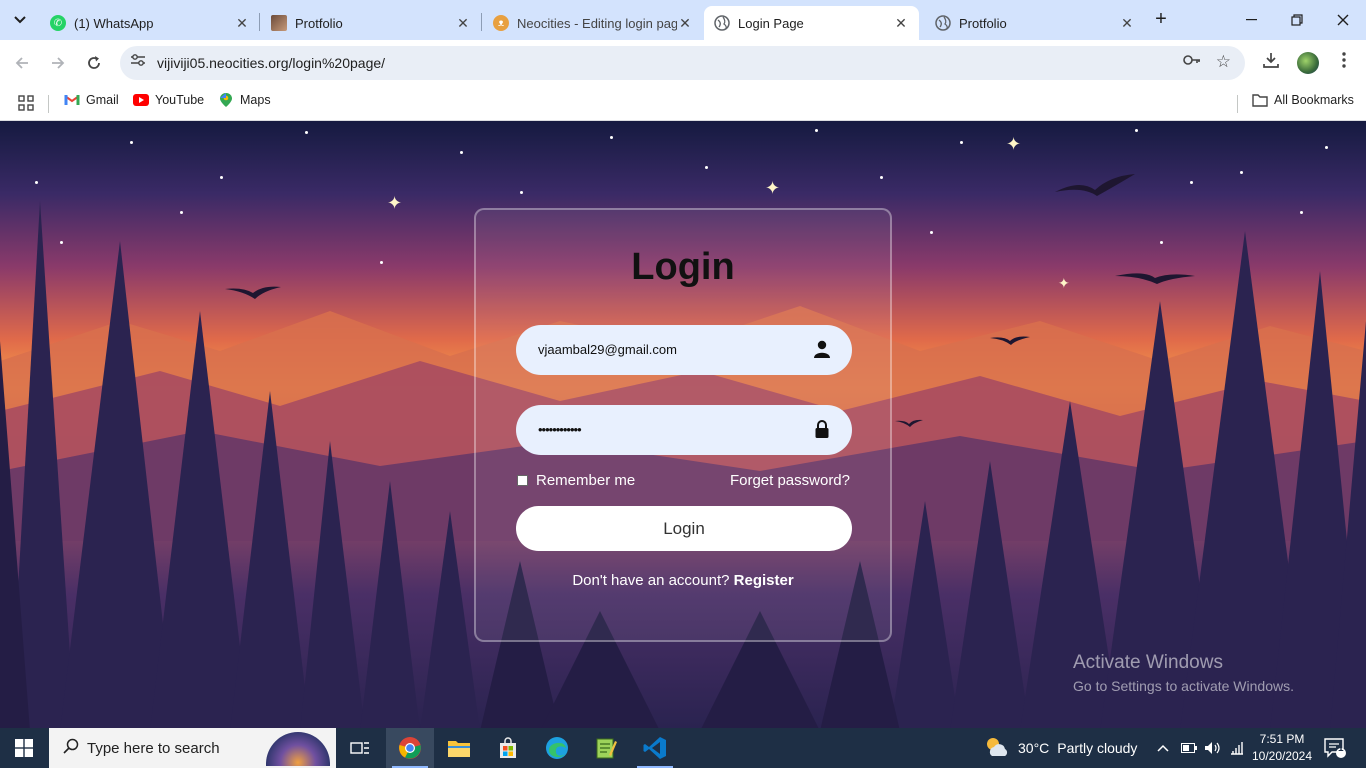 This screenshot has height=768, width=1366. I want to click on edge-icon, so click(557, 748).